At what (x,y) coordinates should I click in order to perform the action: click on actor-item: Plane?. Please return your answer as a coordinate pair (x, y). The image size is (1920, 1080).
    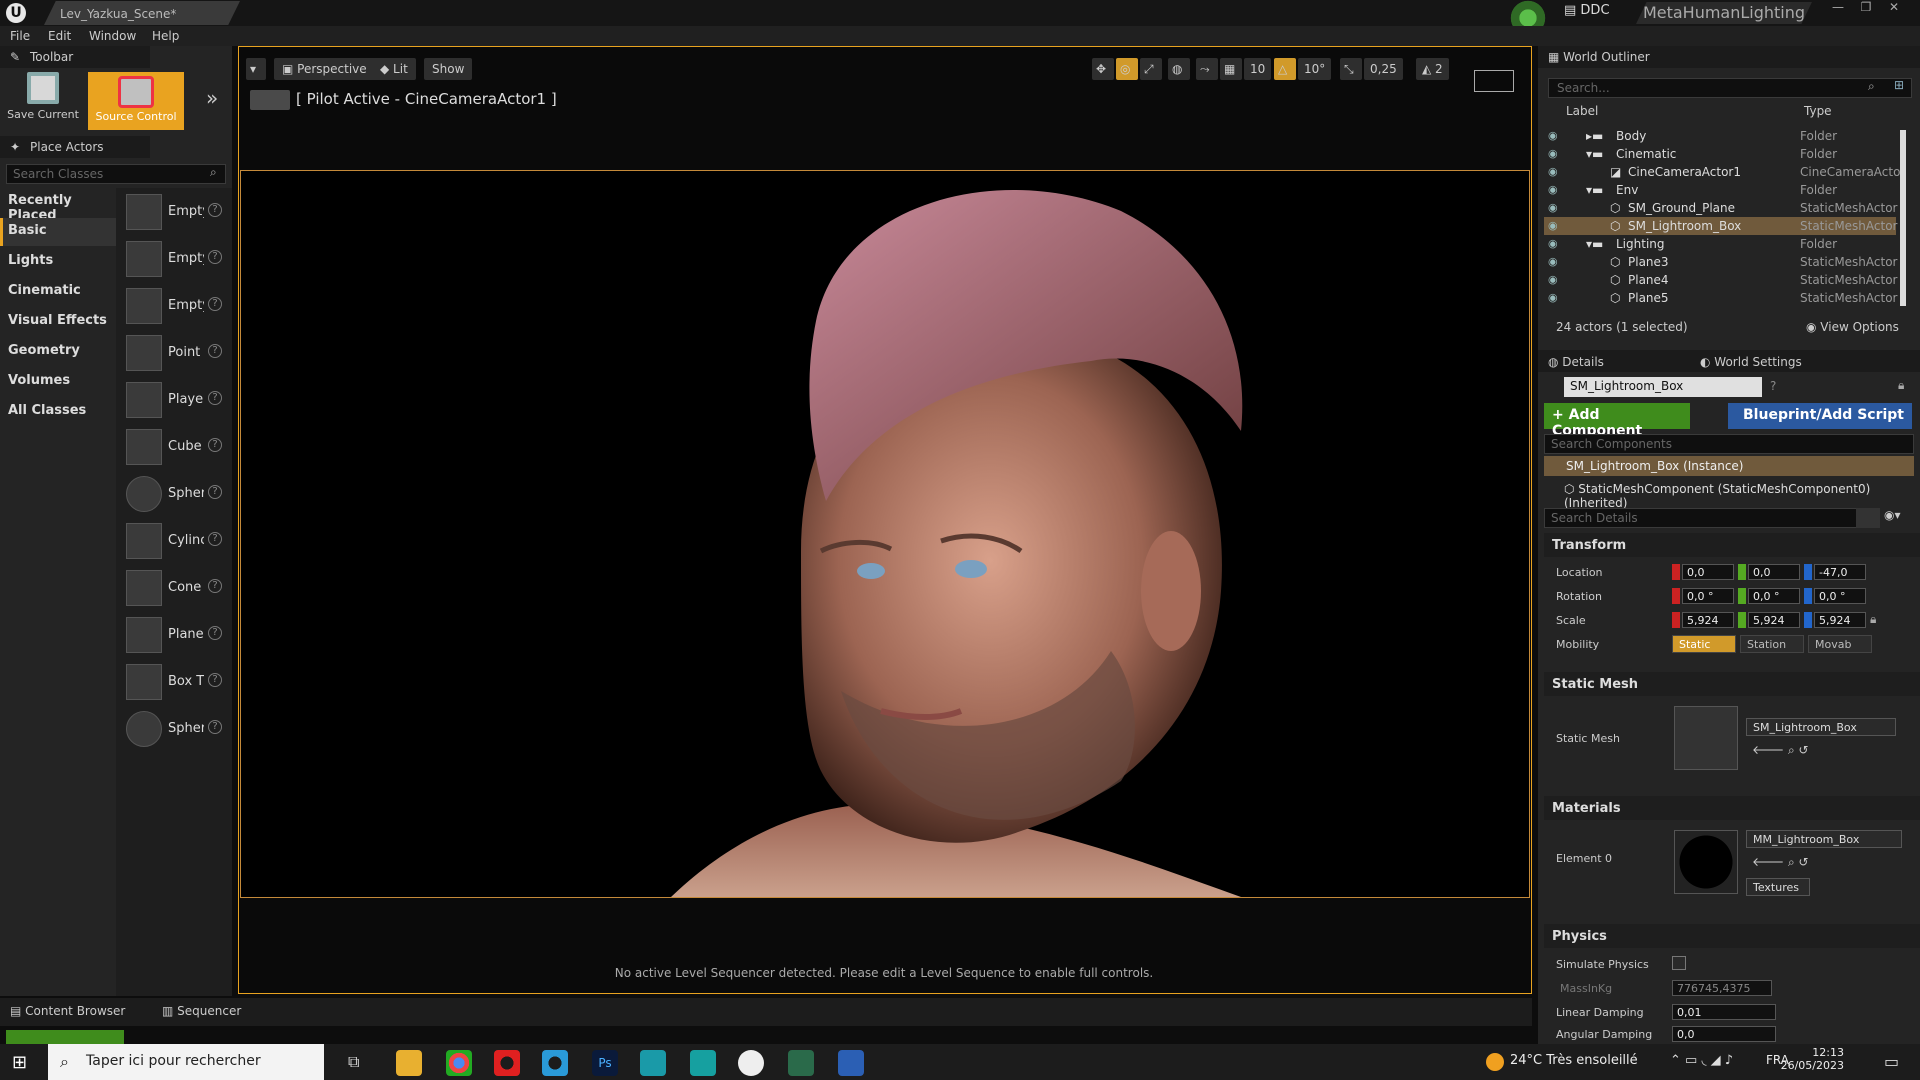
    Looking at the image, I should click on (175, 635).